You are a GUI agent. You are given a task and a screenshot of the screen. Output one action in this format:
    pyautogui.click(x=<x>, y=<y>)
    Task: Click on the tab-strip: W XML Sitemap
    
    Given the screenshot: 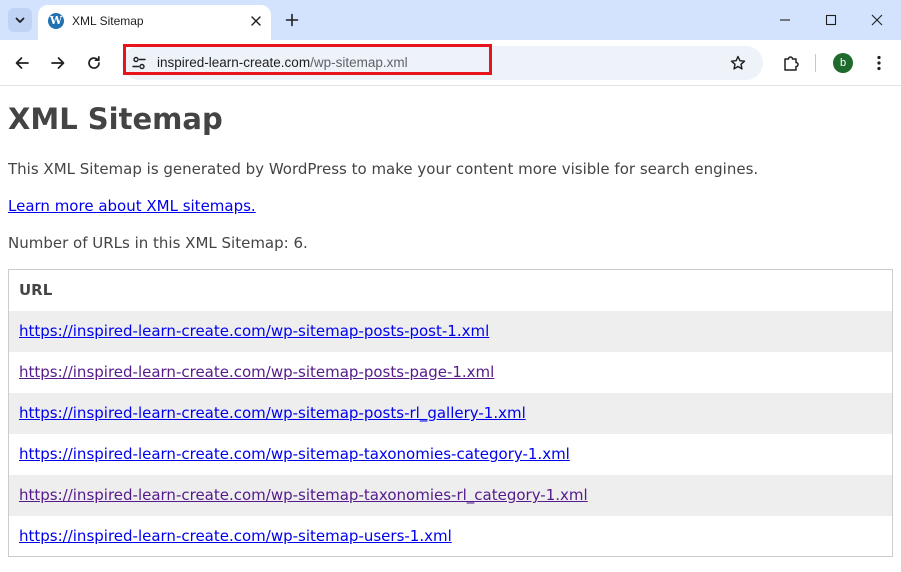 What is the action you would take?
    pyautogui.click(x=450, y=20)
    